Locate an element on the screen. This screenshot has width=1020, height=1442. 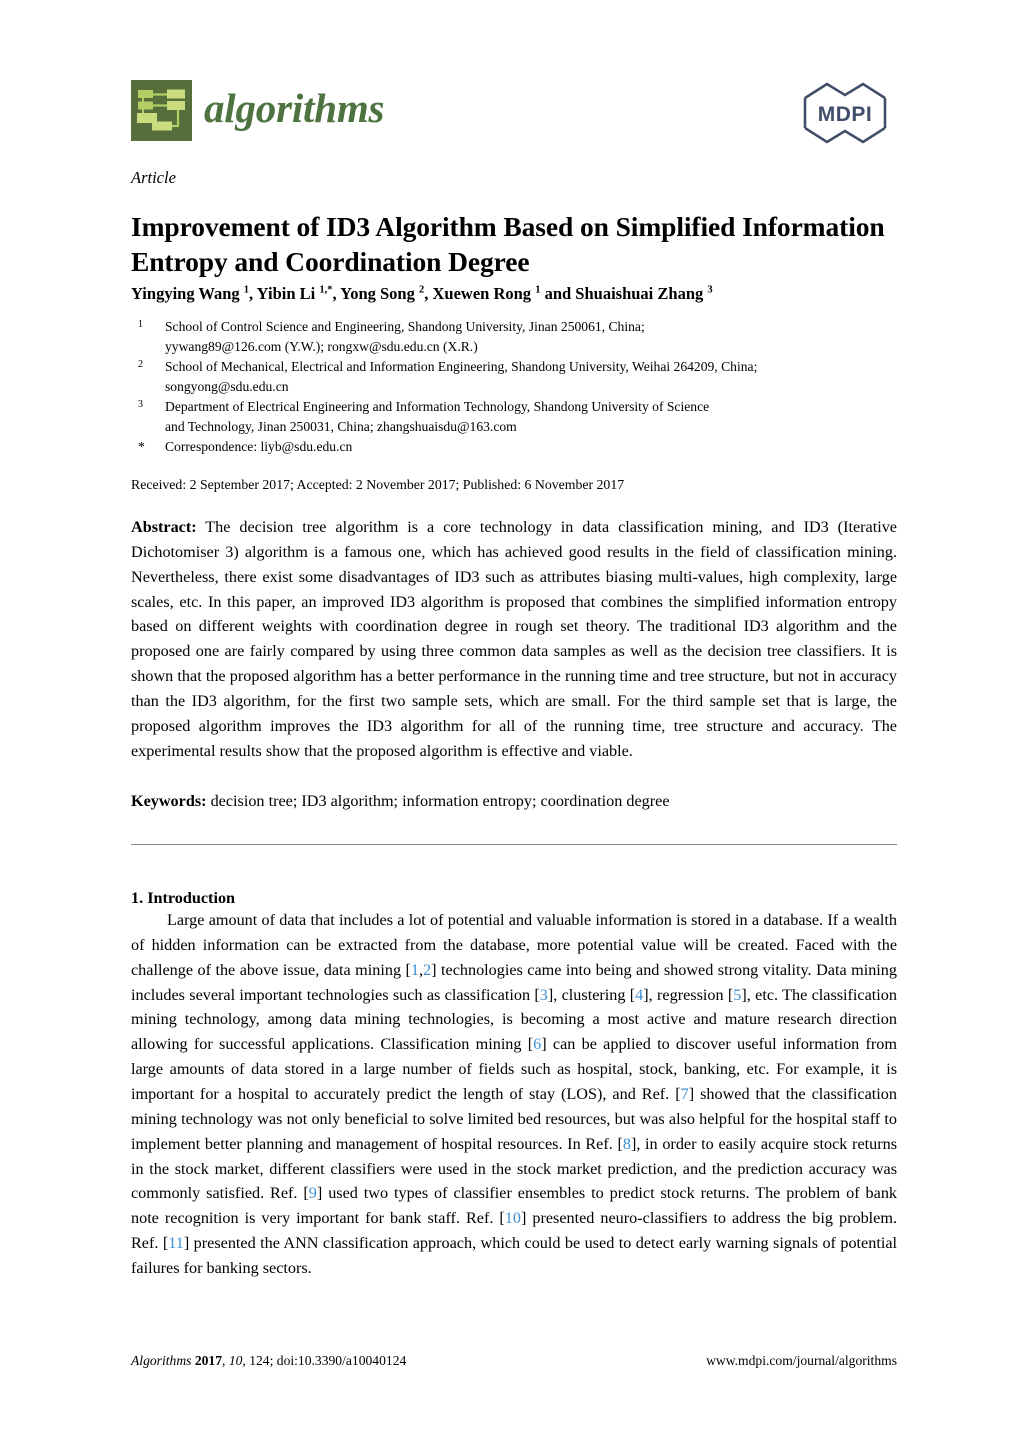
affiliation-marker: 1 is located at coordinates (140, 324).